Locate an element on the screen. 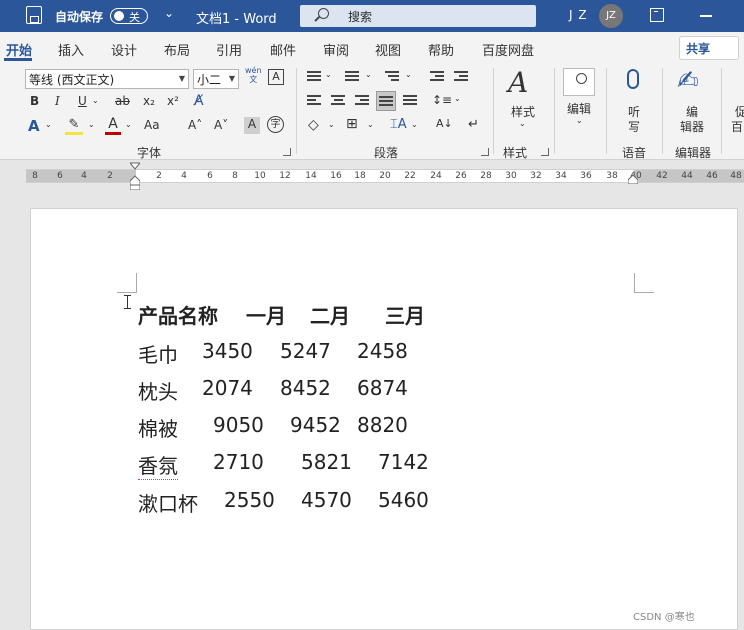  multilevel-list-icon is located at coordinates (392, 78).